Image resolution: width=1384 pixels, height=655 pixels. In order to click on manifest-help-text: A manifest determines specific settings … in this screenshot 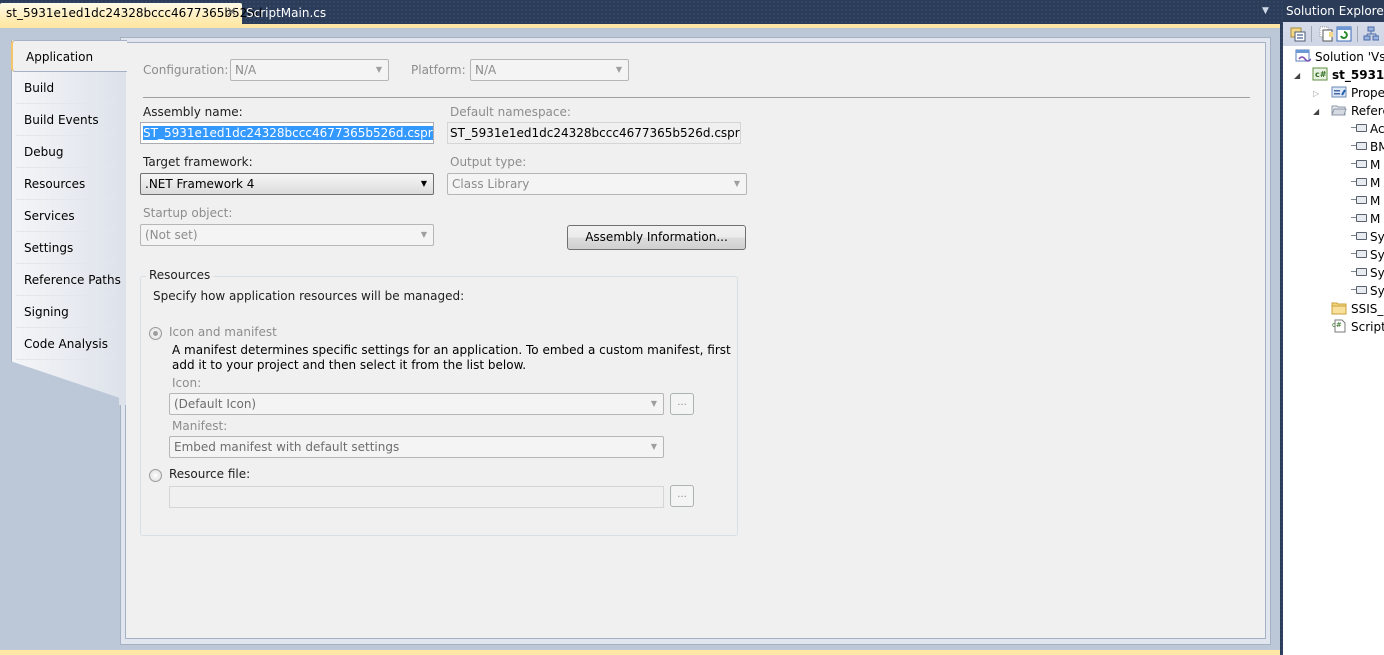, I will do `click(451, 357)`.